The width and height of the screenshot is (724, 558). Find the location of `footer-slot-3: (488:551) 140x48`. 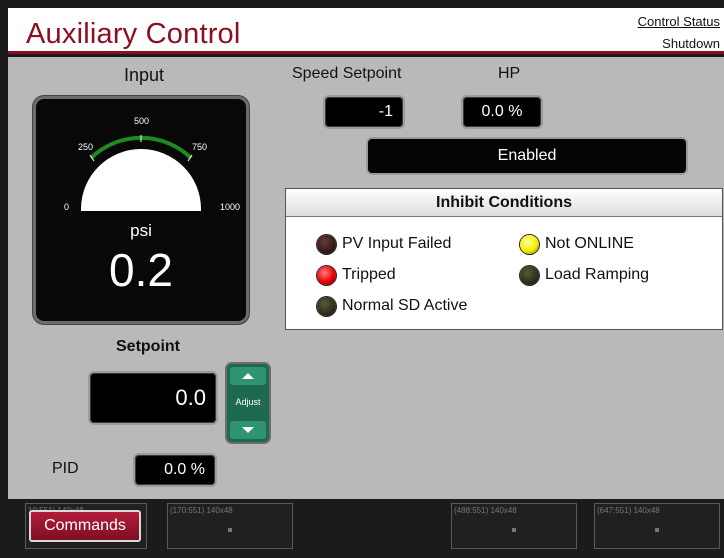

footer-slot-3: (488:551) 140x48 is located at coordinates (514, 526).